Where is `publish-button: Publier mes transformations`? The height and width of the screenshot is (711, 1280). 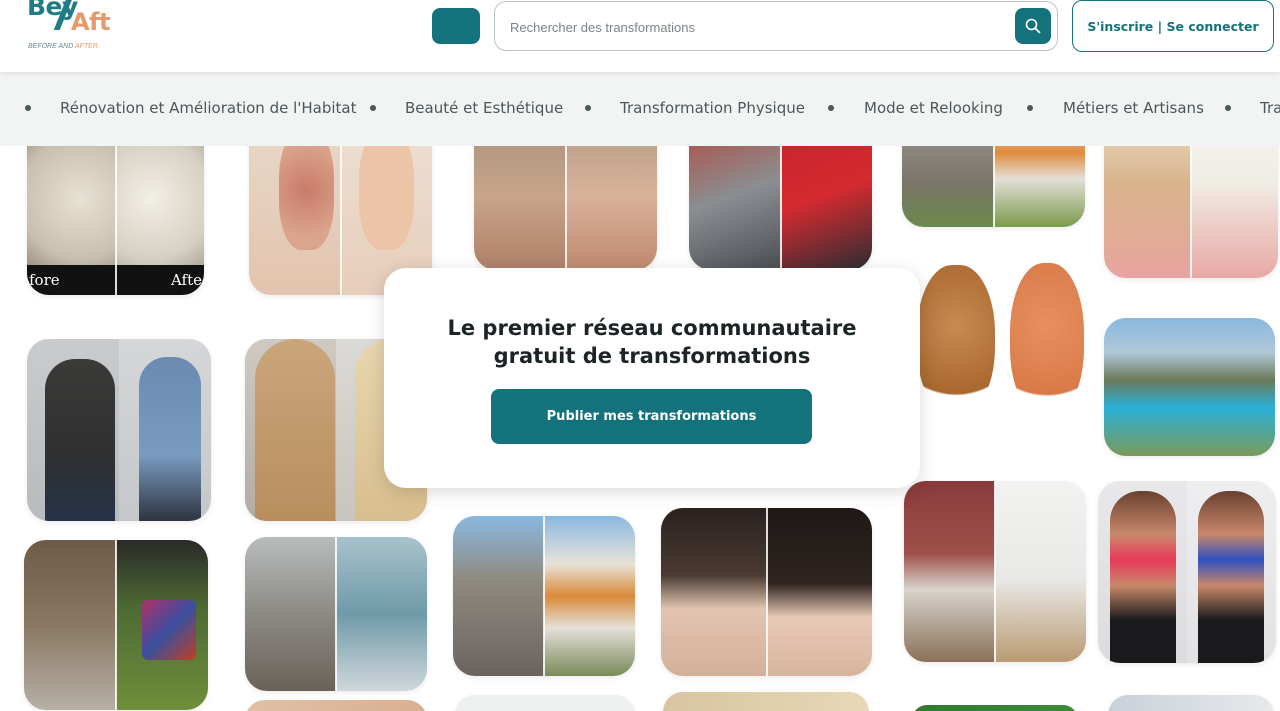 publish-button: Publier mes transformations is located at coordinates (651, 416).